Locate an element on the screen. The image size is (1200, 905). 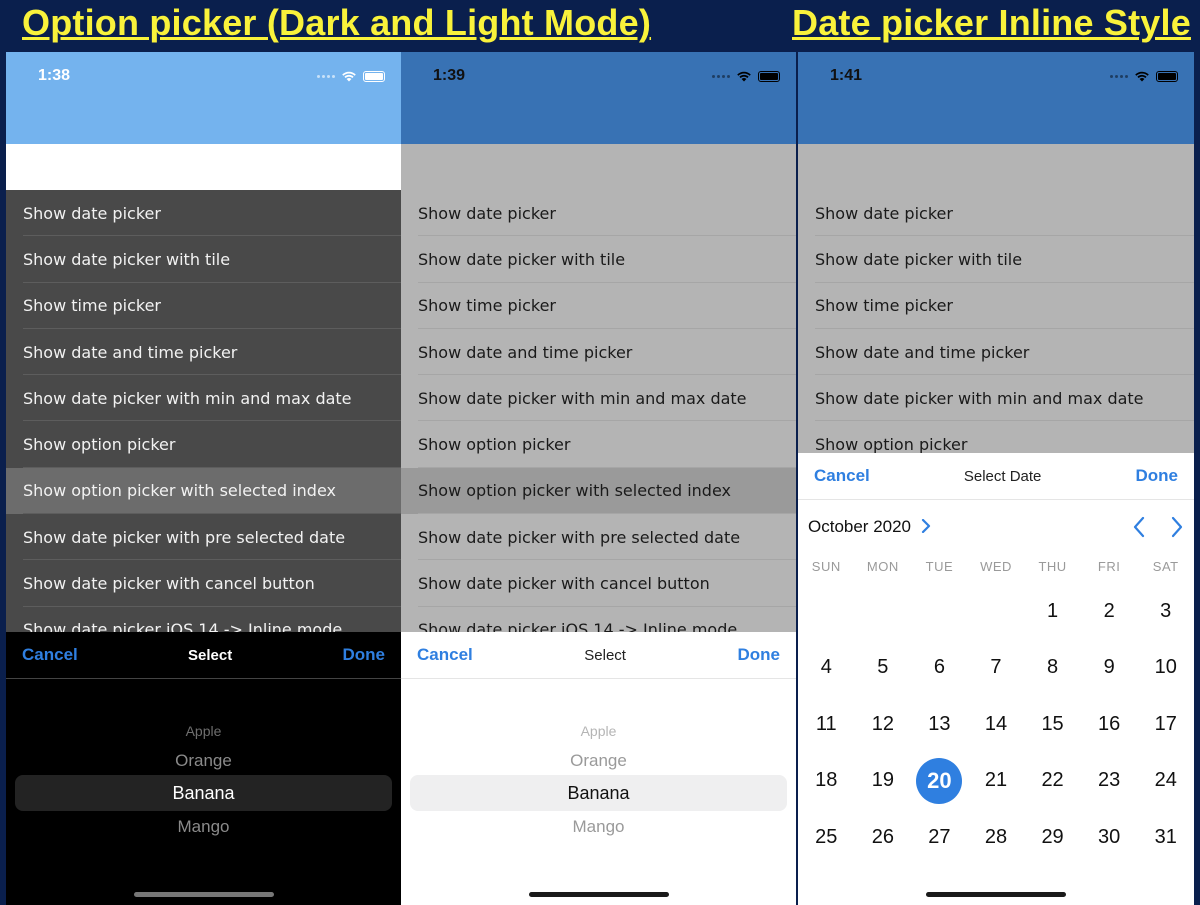
calendar-day: 26 is located at coordinates (883, 837).